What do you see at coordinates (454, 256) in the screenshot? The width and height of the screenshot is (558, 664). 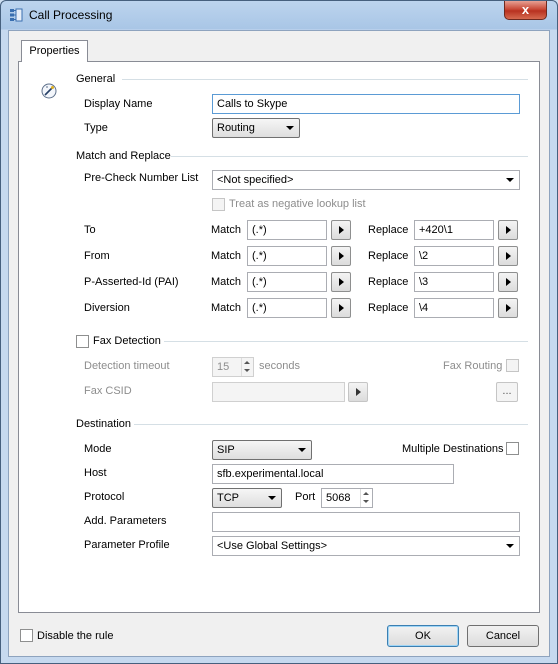 I see `from-replace-input: \2` at bounding box center [454, 256].